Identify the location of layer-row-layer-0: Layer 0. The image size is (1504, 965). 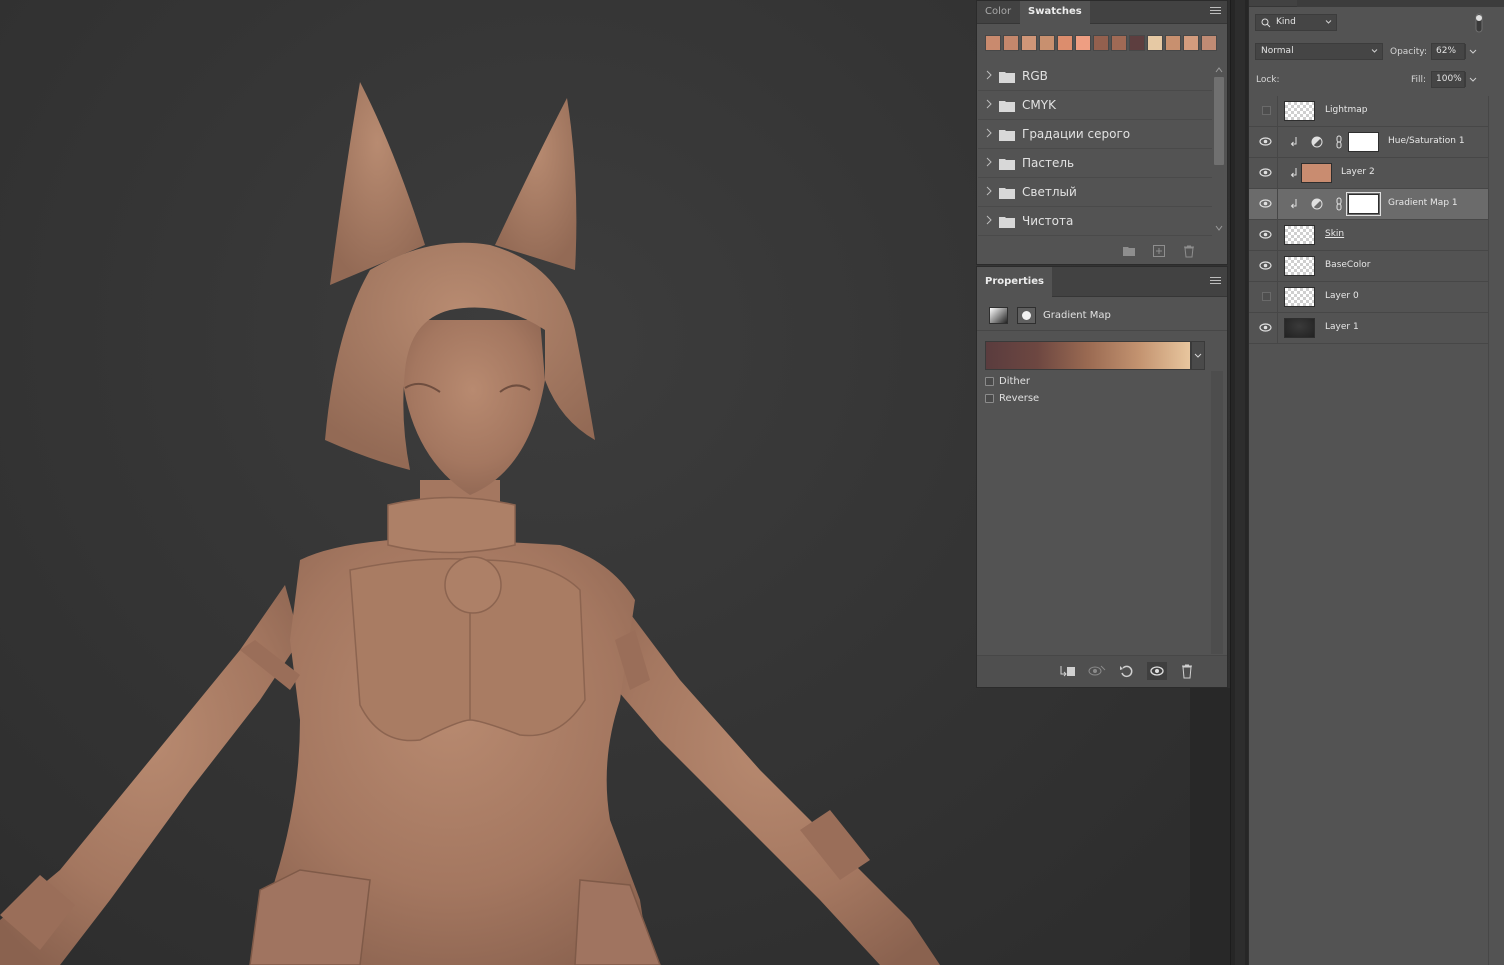
(1368, 297).